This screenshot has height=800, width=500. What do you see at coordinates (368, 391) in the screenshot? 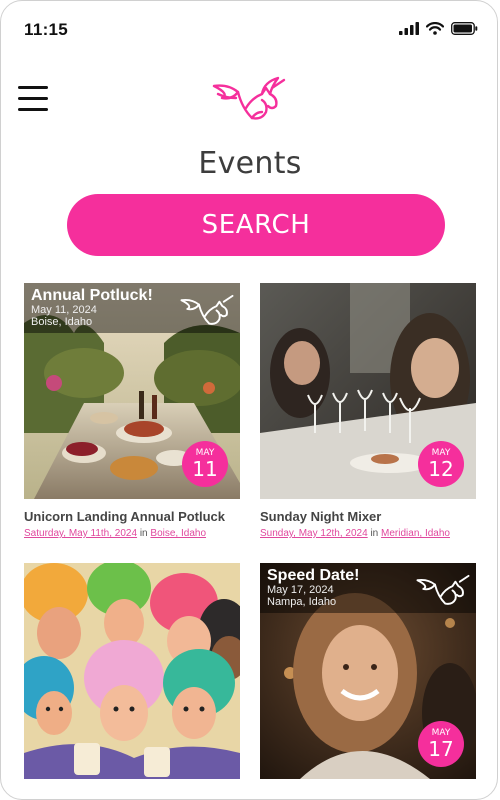
I see `event-image: MAY 12` at bounding box center [368, 391].